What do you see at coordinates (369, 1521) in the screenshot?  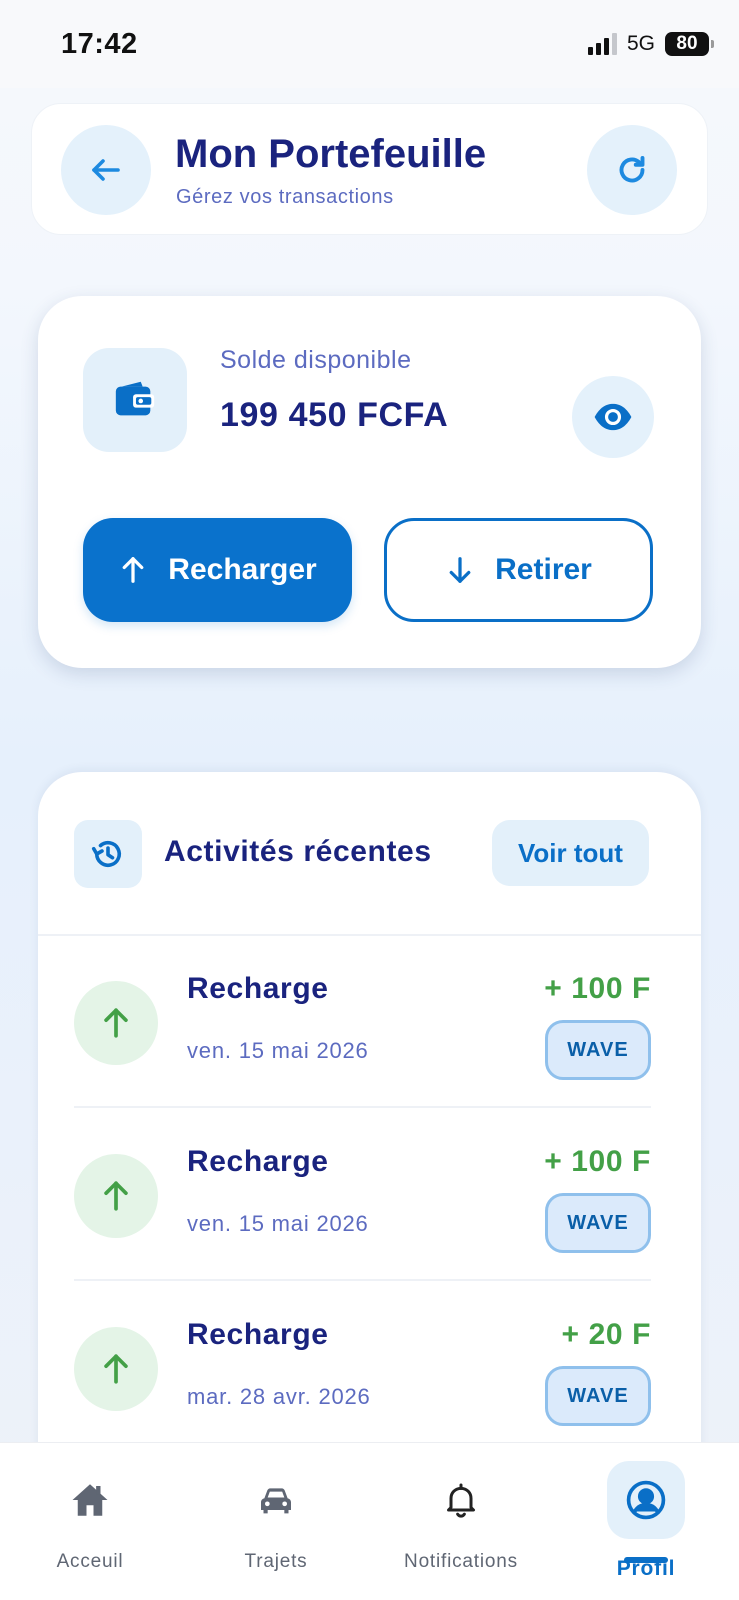 I see `bottom-tab-bar: Acceuil Trajets Notifications Profil` at bounding box center [369, 1521].